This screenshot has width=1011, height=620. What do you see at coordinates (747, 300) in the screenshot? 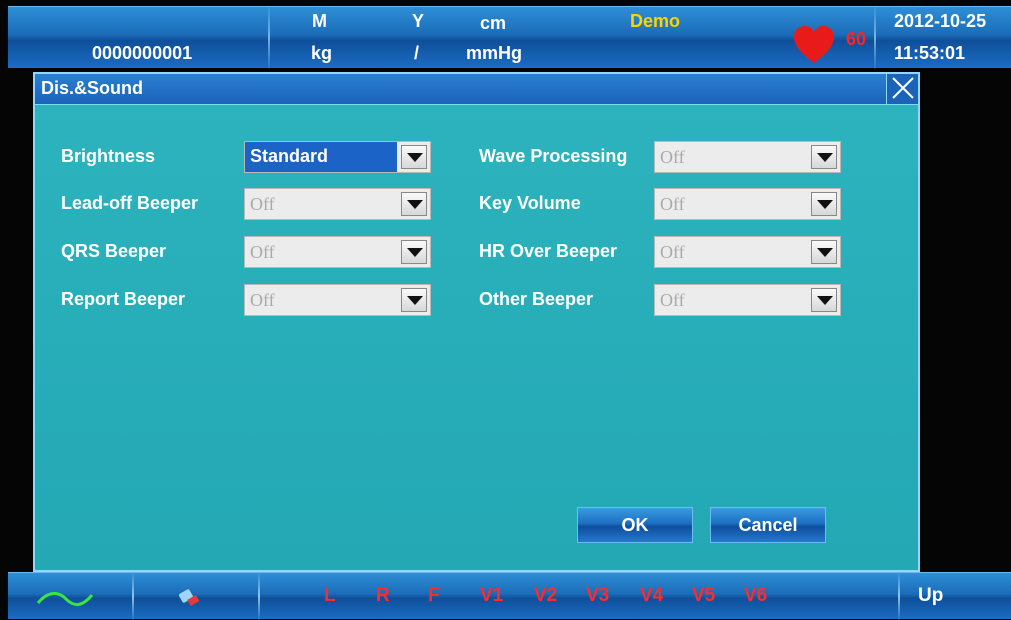
I see `other-beeper-select: Off` at bounding box center [747, 300].